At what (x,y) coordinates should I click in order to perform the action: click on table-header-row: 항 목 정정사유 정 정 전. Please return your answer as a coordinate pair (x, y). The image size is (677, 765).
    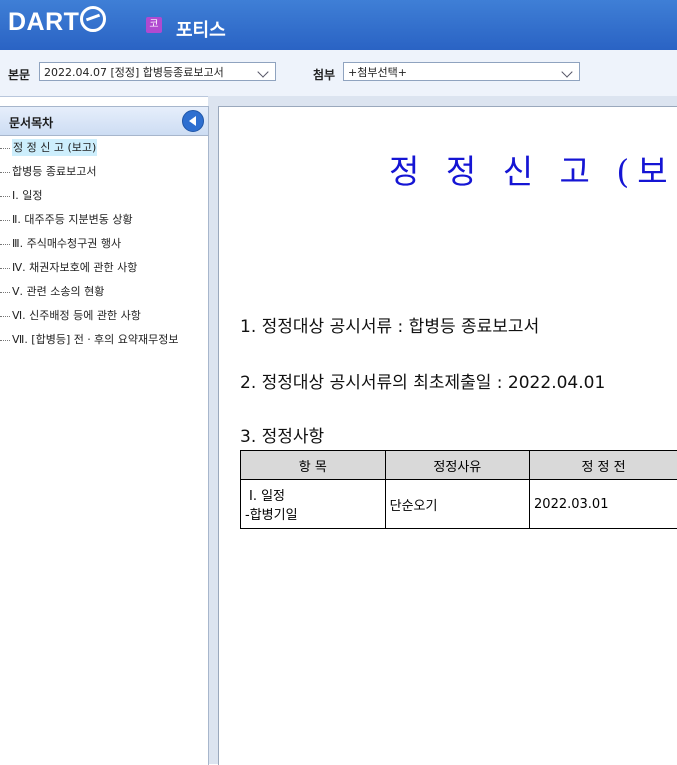
    Looking at the image, I should click on (459, 465).